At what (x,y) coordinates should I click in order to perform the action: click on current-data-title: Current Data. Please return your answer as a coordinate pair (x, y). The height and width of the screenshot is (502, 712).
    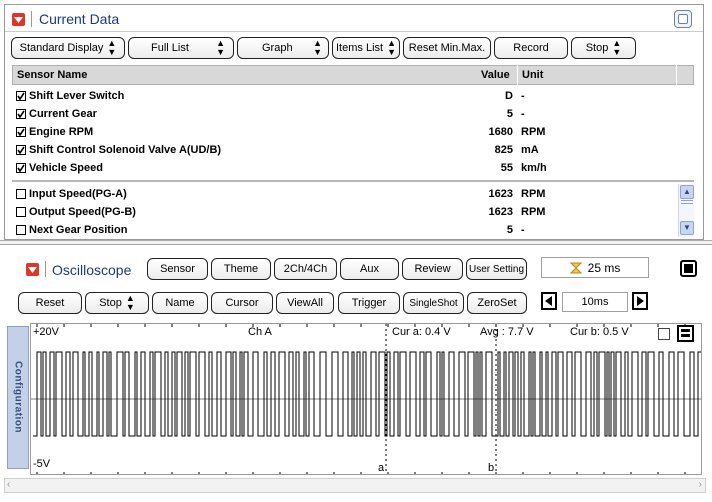
    Looking at the image, I should click on (79, 19).